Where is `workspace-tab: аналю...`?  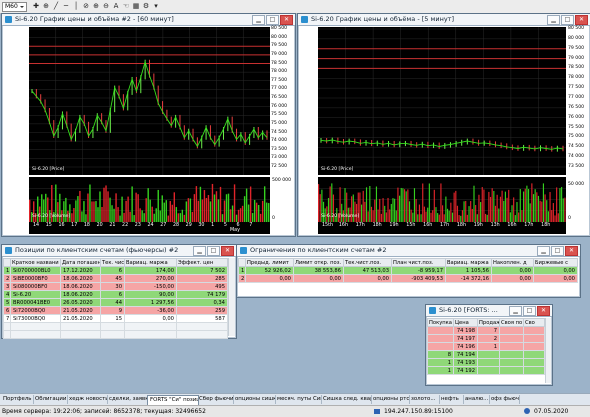
workspace-tab: аналю... is located at coordinates (476, 399).